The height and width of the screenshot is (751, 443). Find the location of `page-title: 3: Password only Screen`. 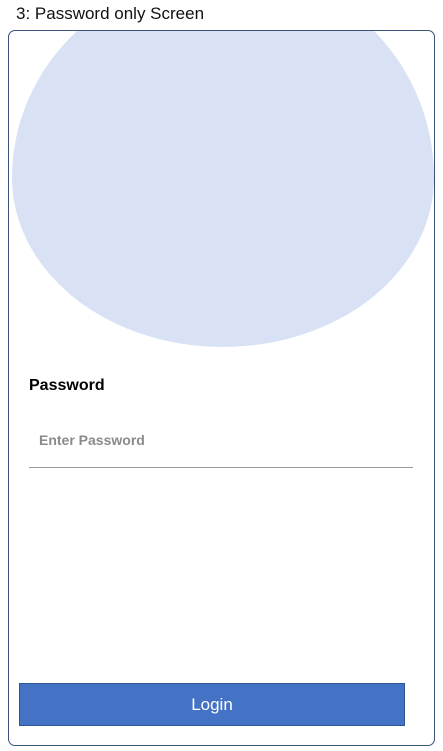

page-title: 3: Password only Screen is located at coordinates (110, 13).